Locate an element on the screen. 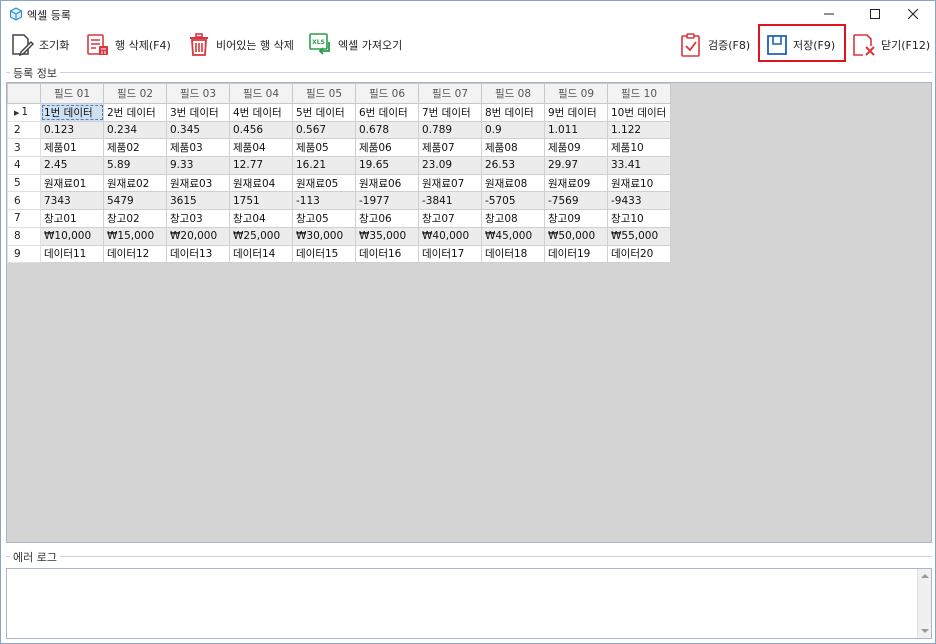 This screenshot has height=644, width=936. scroll-up-arrow-icon is located at coordinates (925, 576).